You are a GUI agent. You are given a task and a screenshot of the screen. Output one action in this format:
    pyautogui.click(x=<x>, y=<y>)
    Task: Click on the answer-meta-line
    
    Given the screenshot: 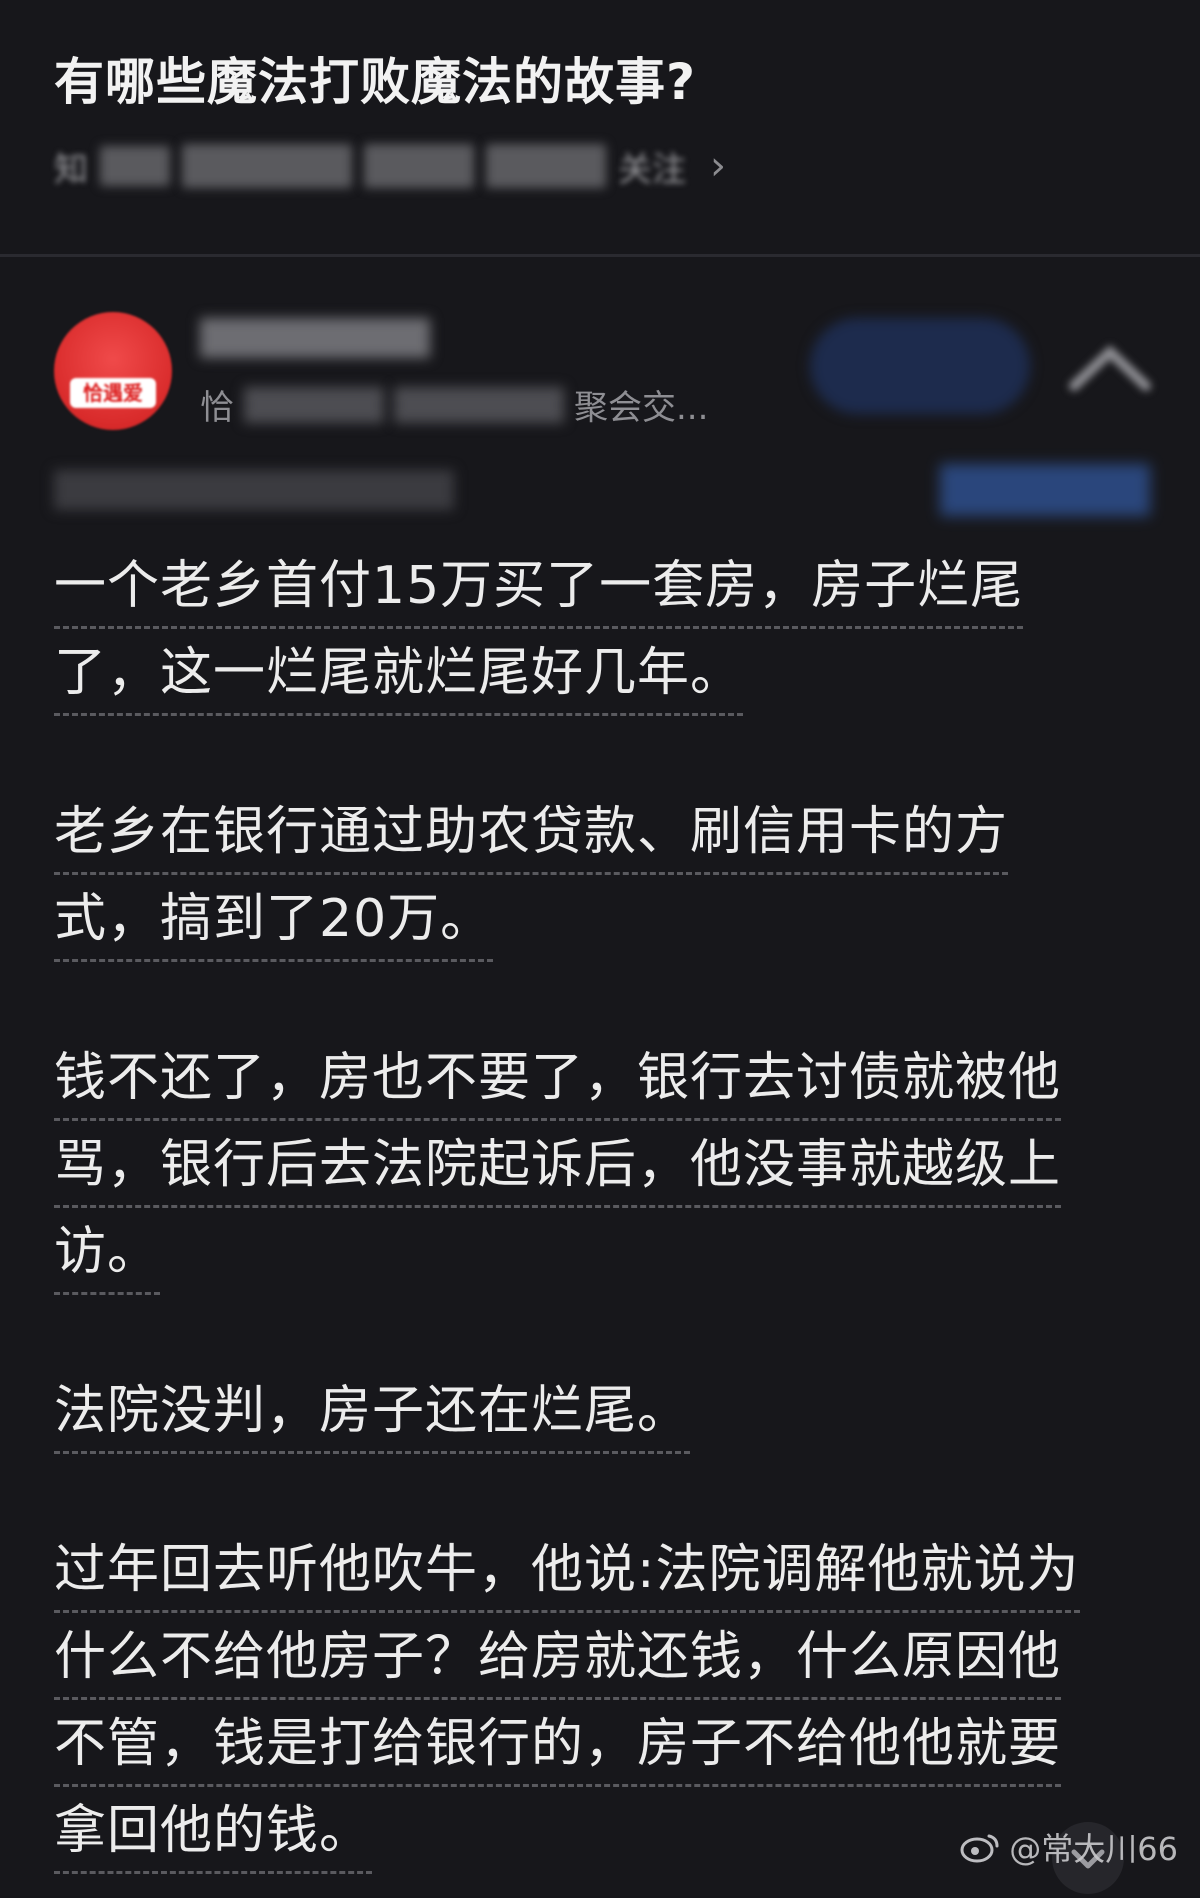 What is the action you would take?
    pyautogui.click(x=254, y=490)
    